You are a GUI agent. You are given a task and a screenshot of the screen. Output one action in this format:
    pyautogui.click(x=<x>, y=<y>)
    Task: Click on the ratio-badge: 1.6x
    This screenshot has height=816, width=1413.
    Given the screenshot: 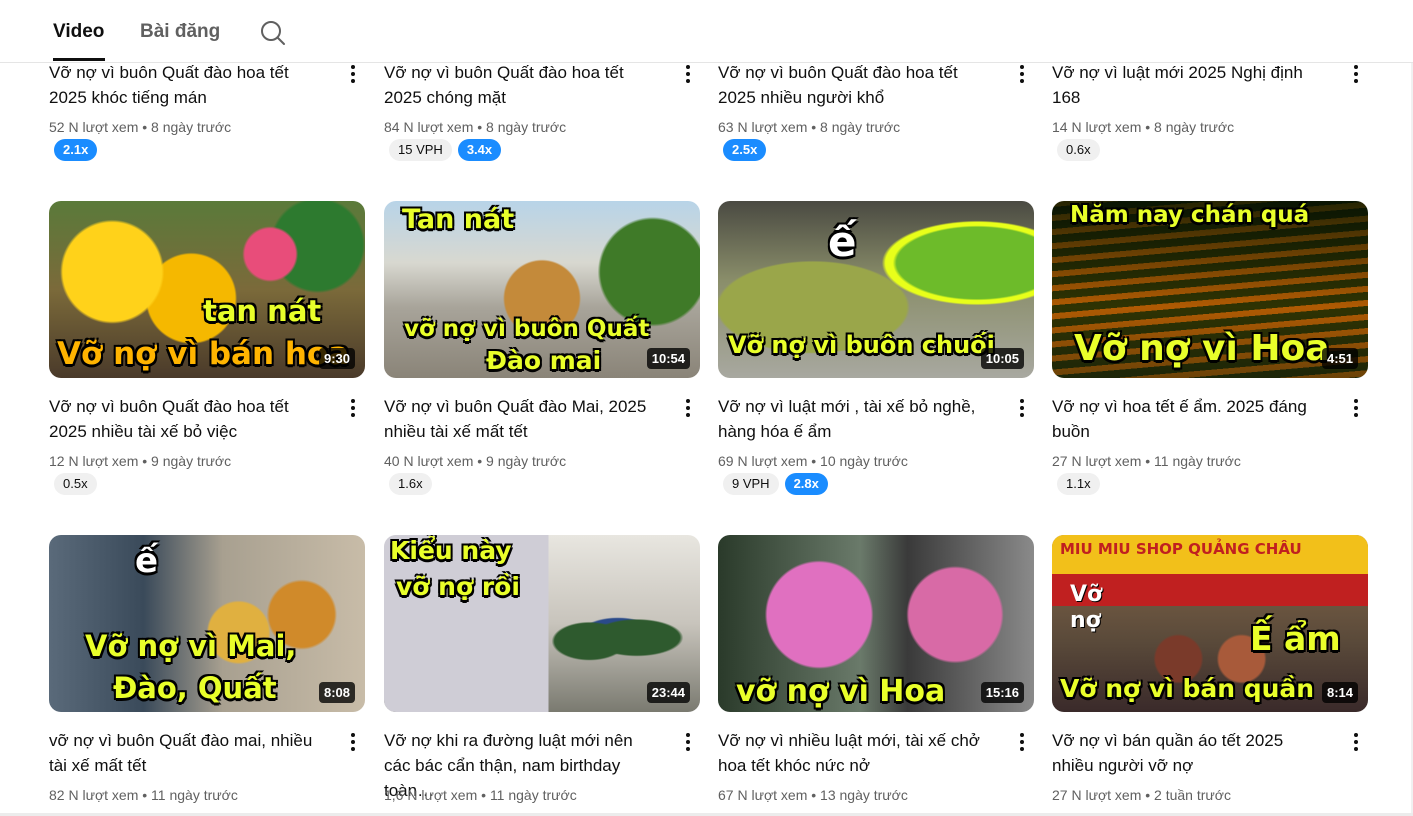 What is the action you would take?
    pyautogui.click(x=410, y=484)
    